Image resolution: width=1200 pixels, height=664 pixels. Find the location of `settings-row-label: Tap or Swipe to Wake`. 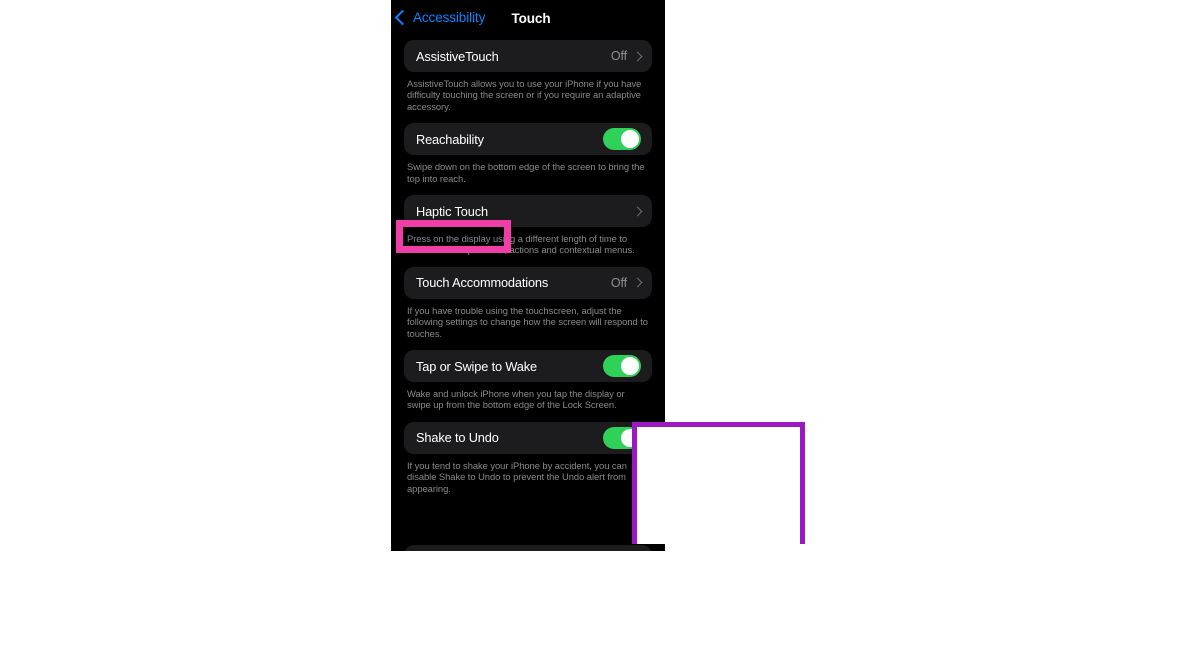

settings-row-label: Tap or Swipe to Wake is located at coordinates (476, 366).